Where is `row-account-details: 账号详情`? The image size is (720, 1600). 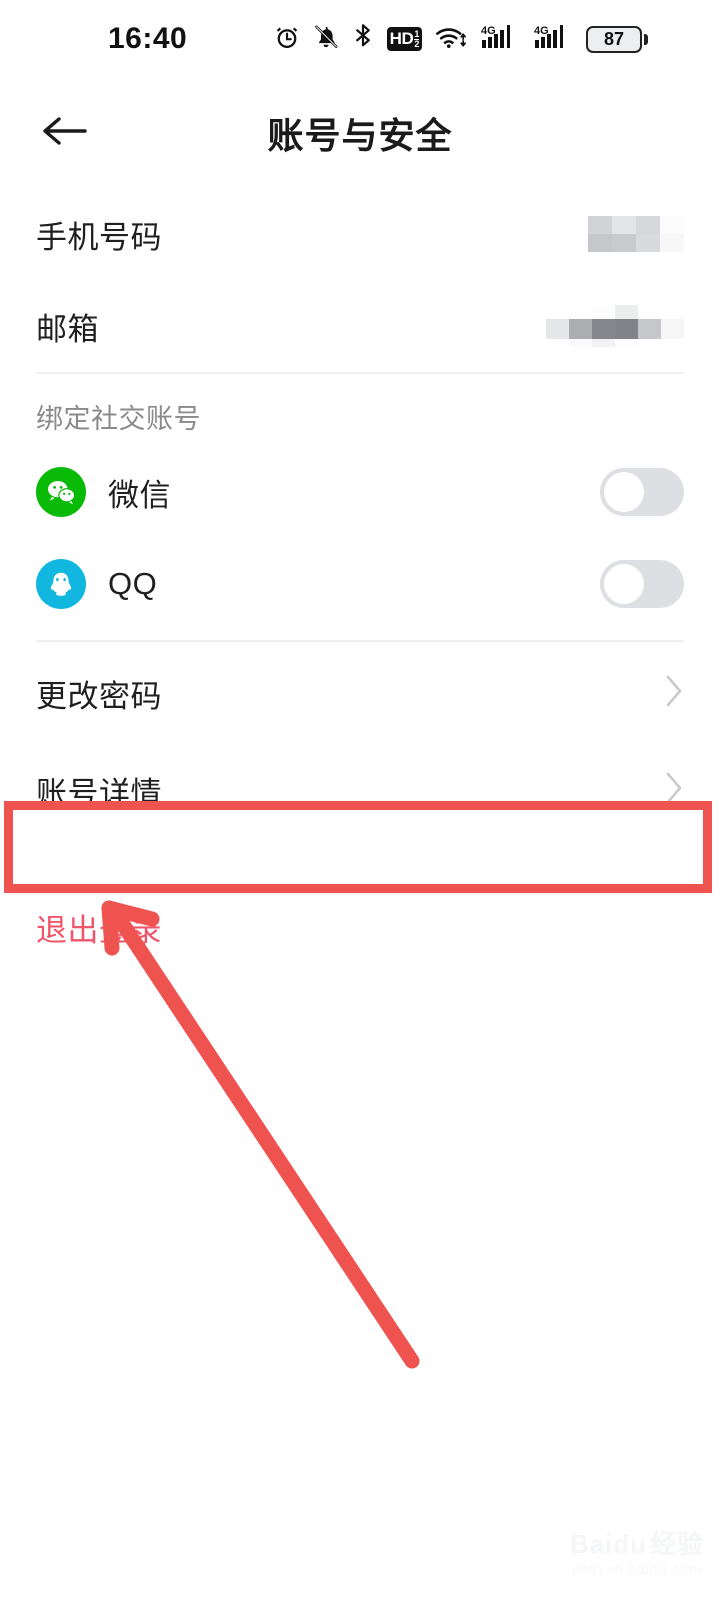
row-account-details: 账号详情 is located at coordinates (360, 790).